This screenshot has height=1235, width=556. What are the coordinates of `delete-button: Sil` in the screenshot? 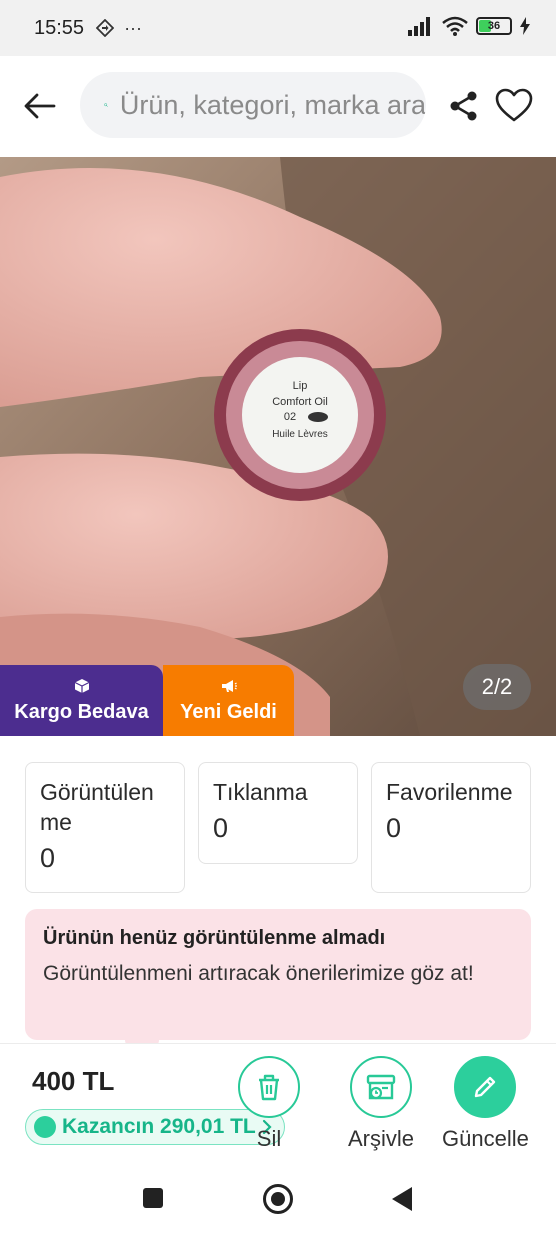 It's located at (269, 1104).